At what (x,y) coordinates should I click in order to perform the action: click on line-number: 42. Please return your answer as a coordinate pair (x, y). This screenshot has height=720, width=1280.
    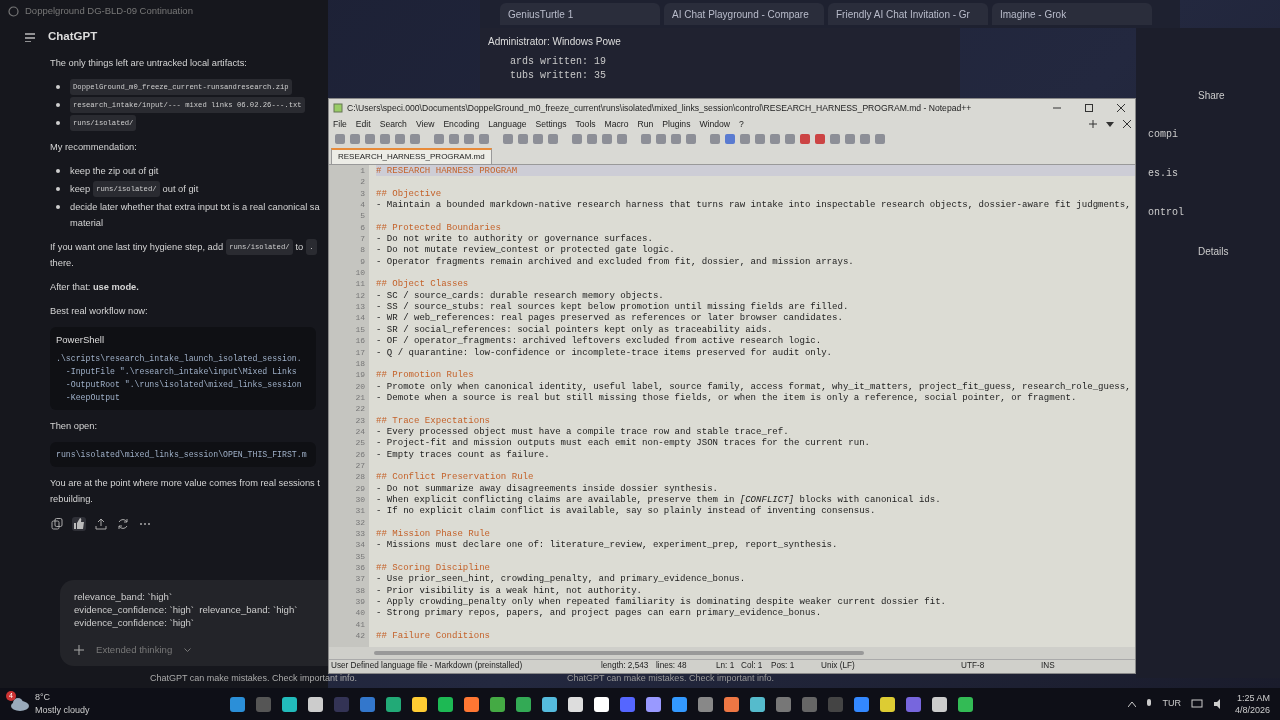
    Looking at the image, I should click on (360, 636).